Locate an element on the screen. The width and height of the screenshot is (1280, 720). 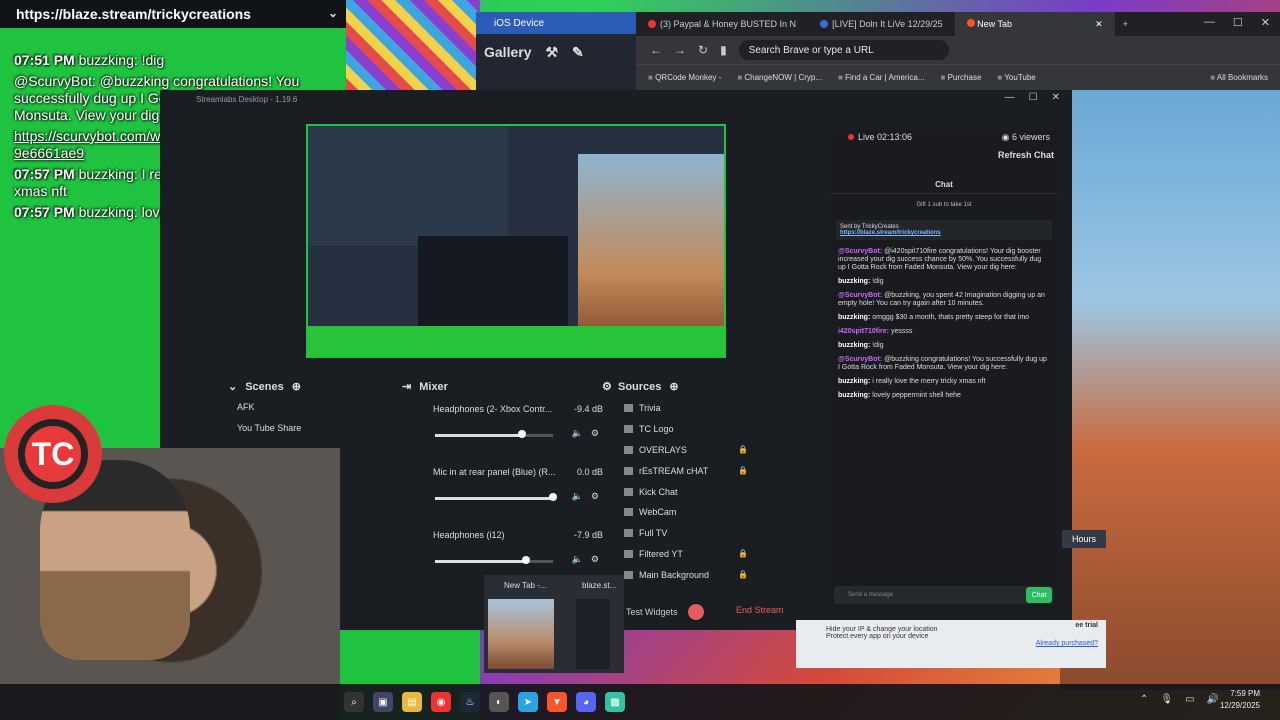
chat-message: buzzking: lovely peppermint shell hehe is located at coordinates (899, 395).